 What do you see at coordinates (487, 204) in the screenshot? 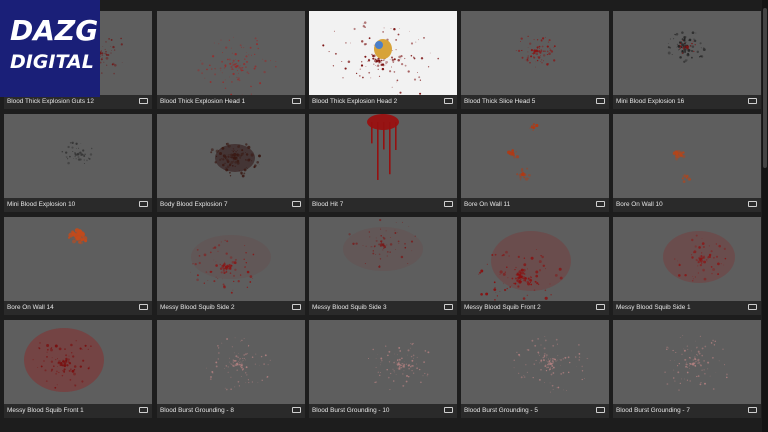
I see `asset-title: Bore On Wall 11` at bounding box center [487, 204].